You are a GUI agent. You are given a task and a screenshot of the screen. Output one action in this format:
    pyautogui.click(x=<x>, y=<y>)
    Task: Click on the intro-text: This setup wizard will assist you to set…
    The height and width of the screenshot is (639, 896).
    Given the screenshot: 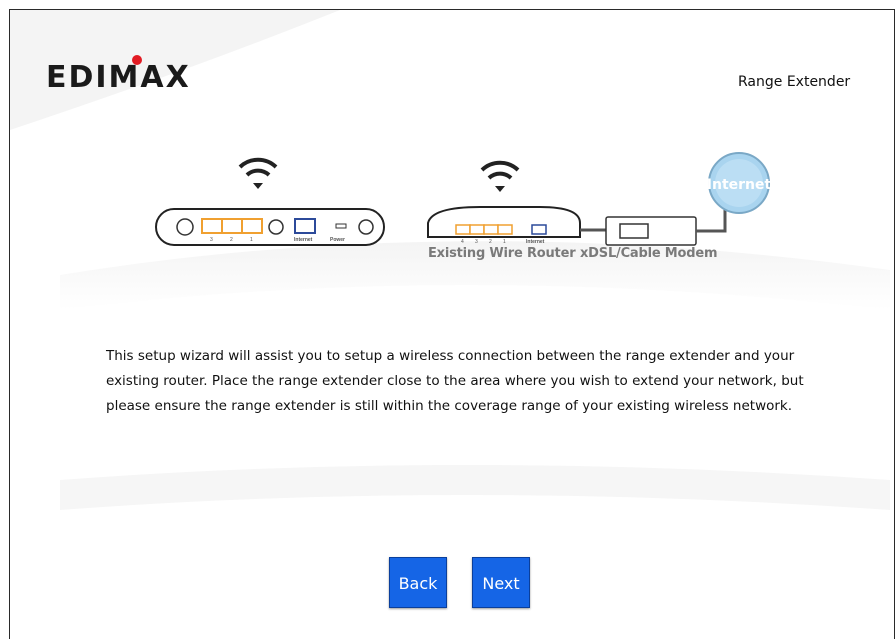 What is the action you would take?
    pyautogui.click(x=455, y=381)
    